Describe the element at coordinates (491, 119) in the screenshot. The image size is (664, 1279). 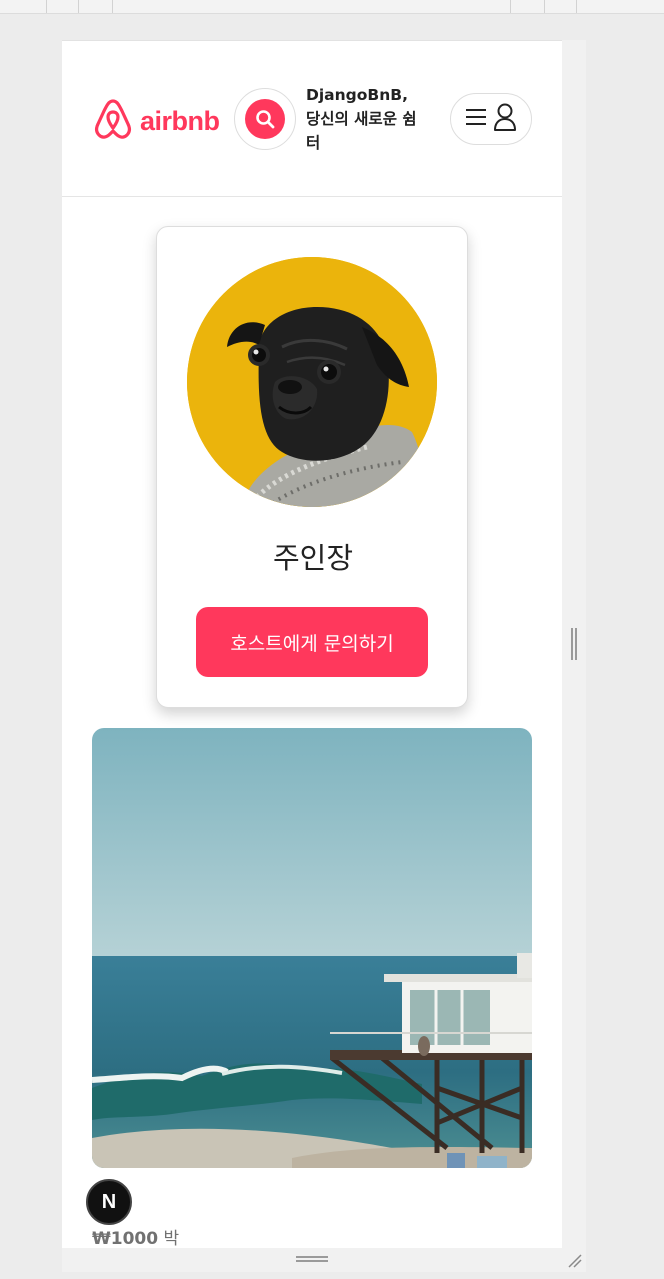
I see `user-menu-button` at that location.